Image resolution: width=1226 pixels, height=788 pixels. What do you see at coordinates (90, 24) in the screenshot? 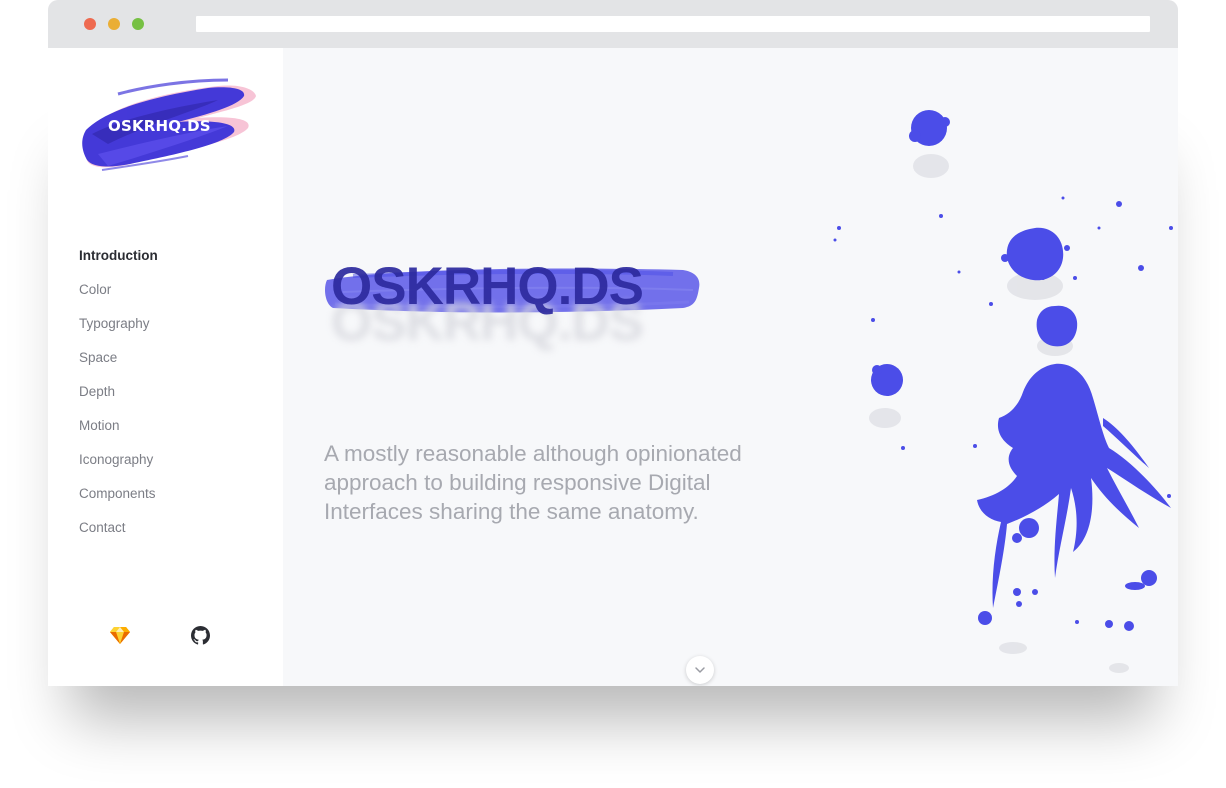
I see `close-button` at bounding box center [90, 24].